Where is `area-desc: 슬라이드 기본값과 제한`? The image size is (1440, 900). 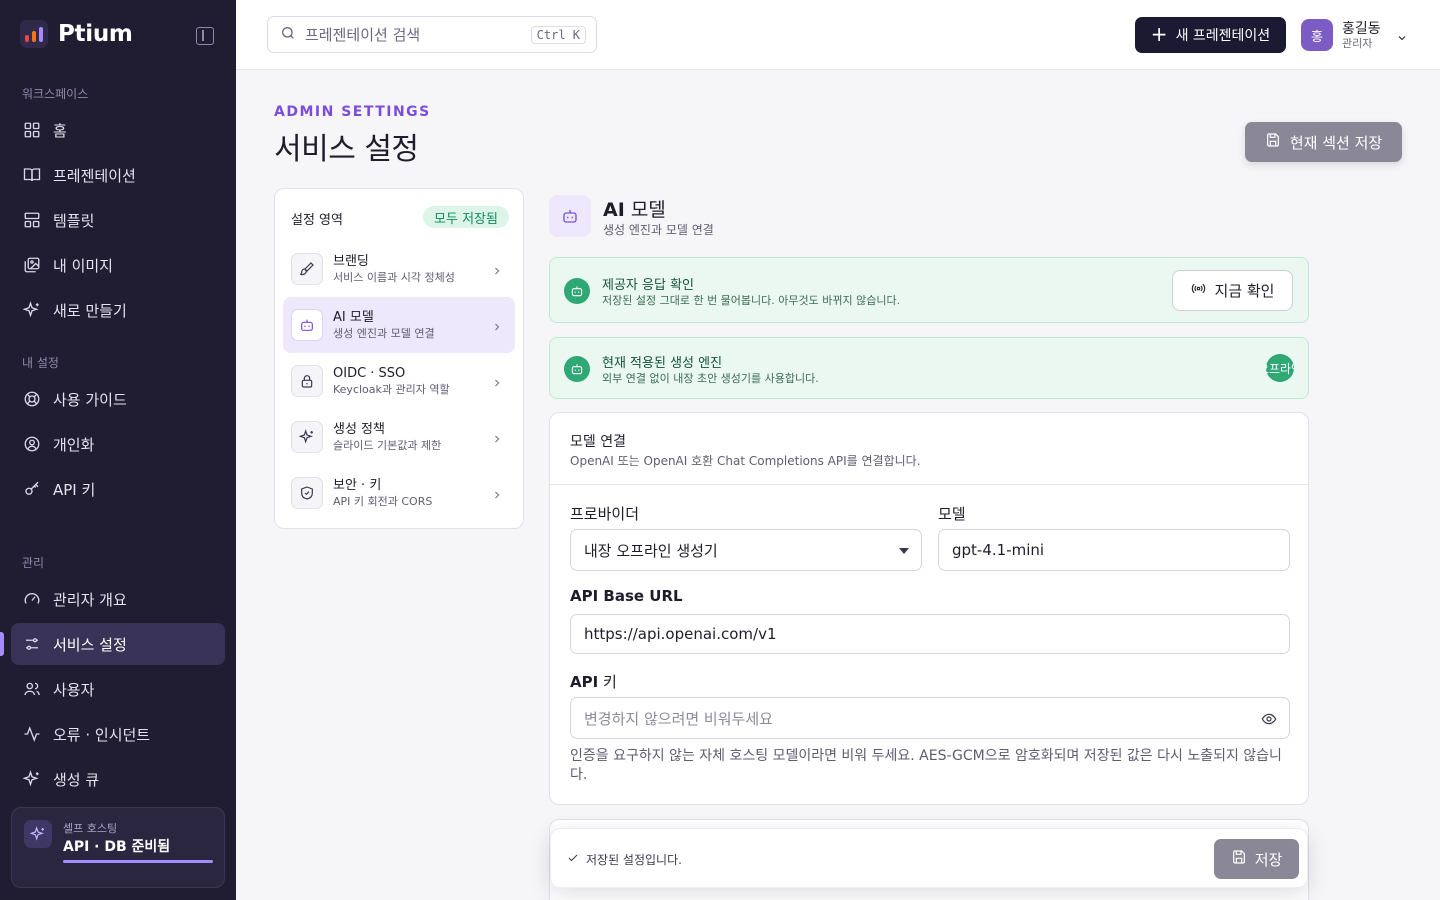 area-desc: 슬라이드 기본값과 제한 is located at coordinates (387, 445).